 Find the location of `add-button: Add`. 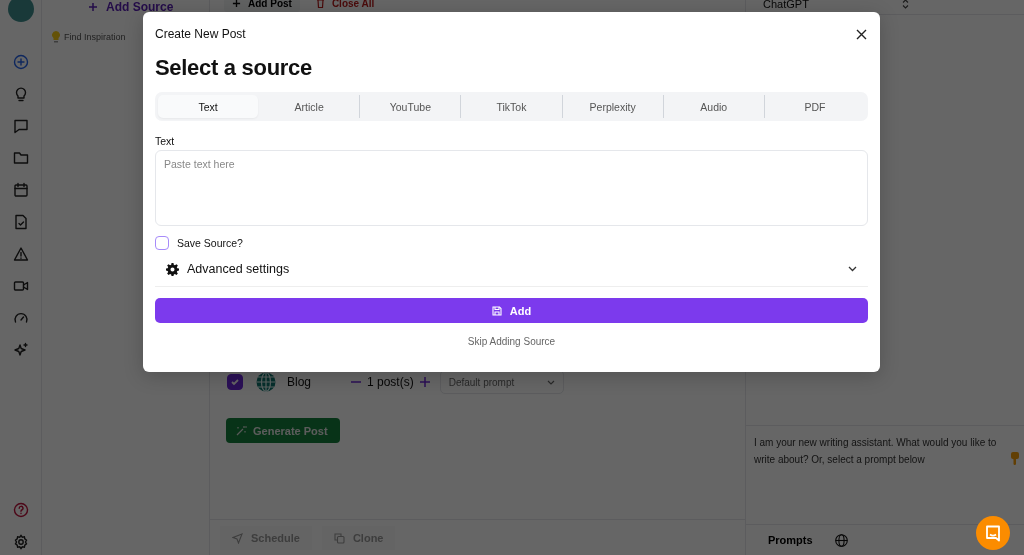

add-button: Add is located at coordinates (511, 310).